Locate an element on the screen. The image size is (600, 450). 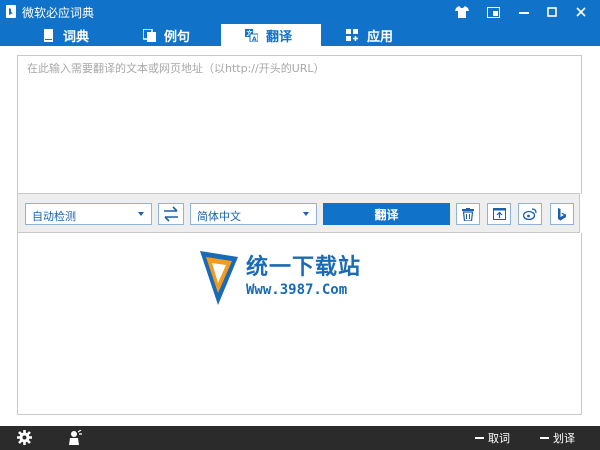
window-title: 微软必应词典 is located at coordinates (58, 13).